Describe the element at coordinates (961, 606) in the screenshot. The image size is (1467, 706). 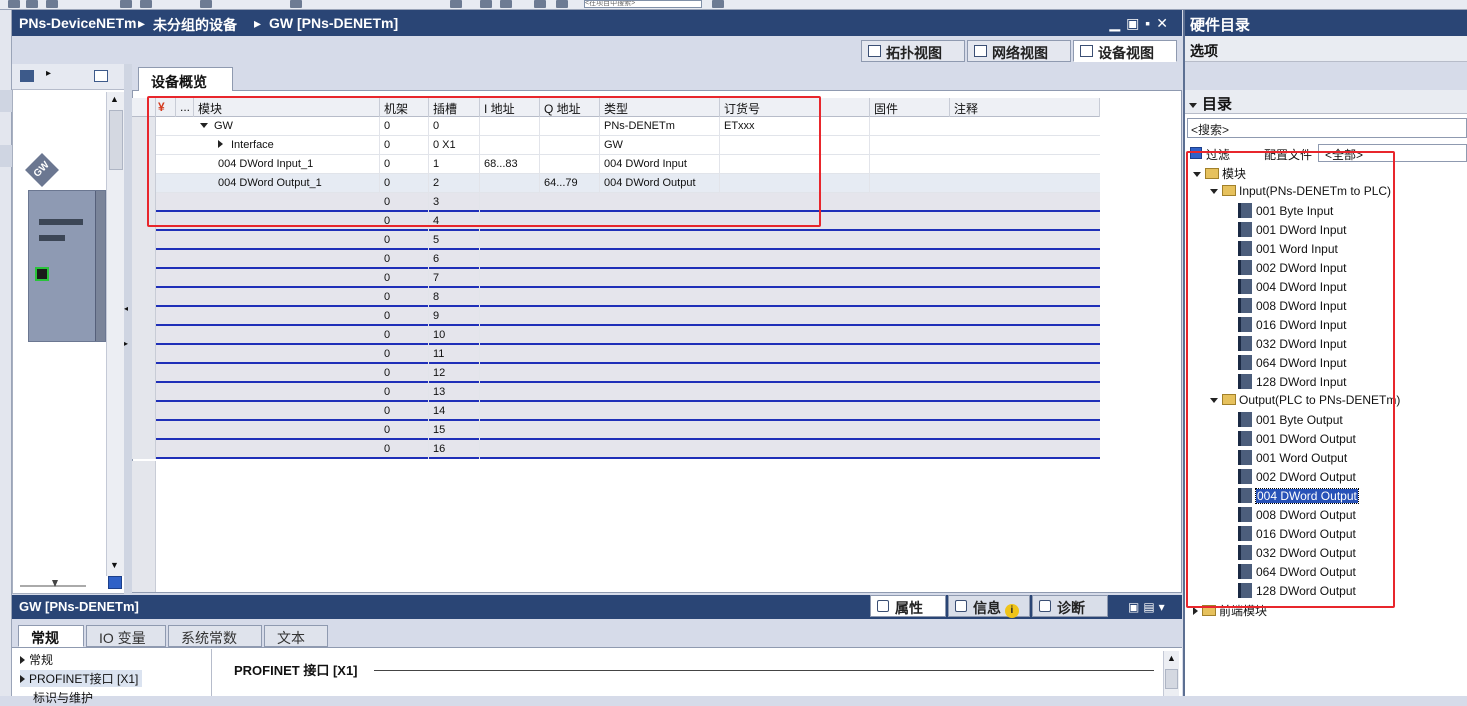
I see `info-icon` at that location.